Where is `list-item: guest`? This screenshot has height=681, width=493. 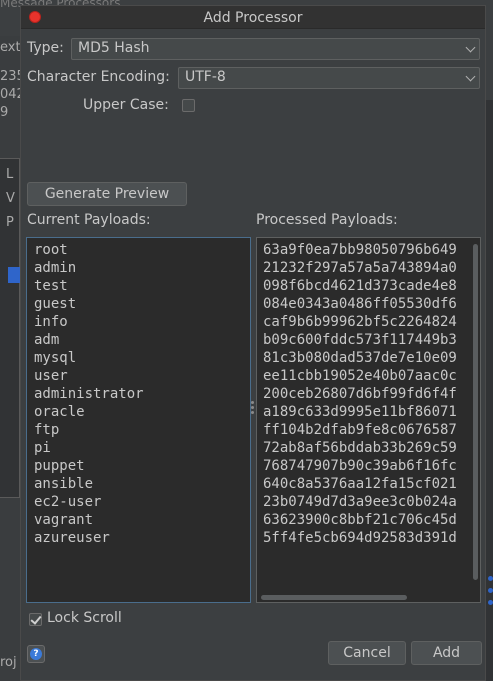
list-item: guest is located at coordinates (142, 304).